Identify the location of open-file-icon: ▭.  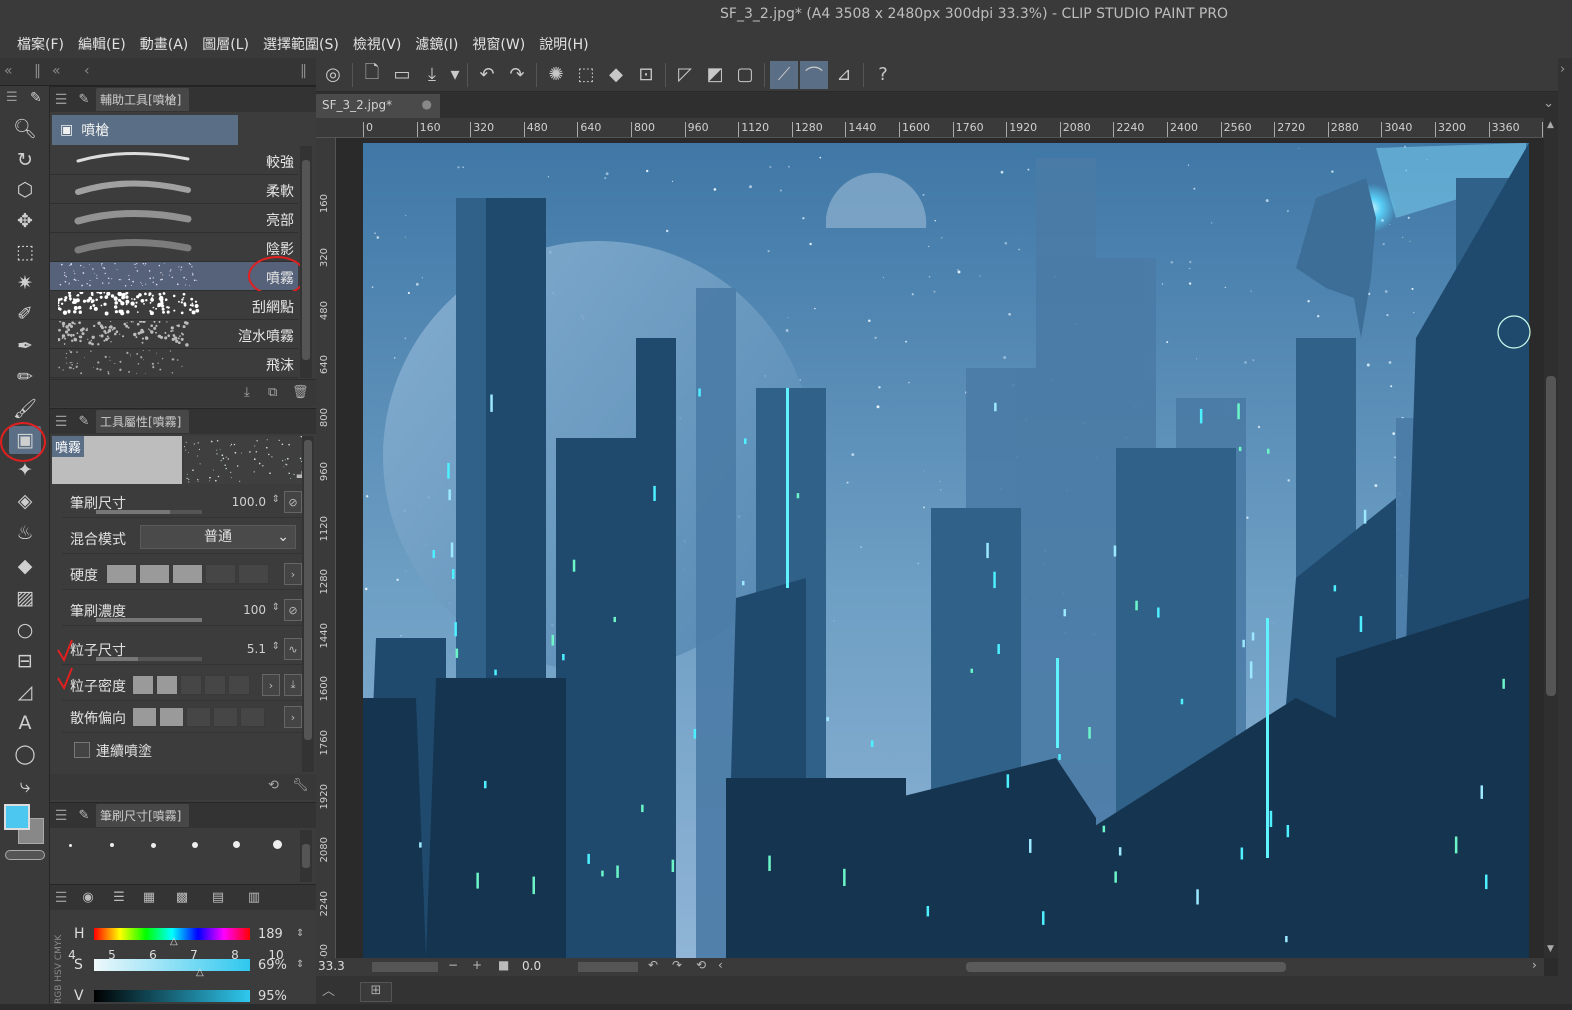
(402, 75).